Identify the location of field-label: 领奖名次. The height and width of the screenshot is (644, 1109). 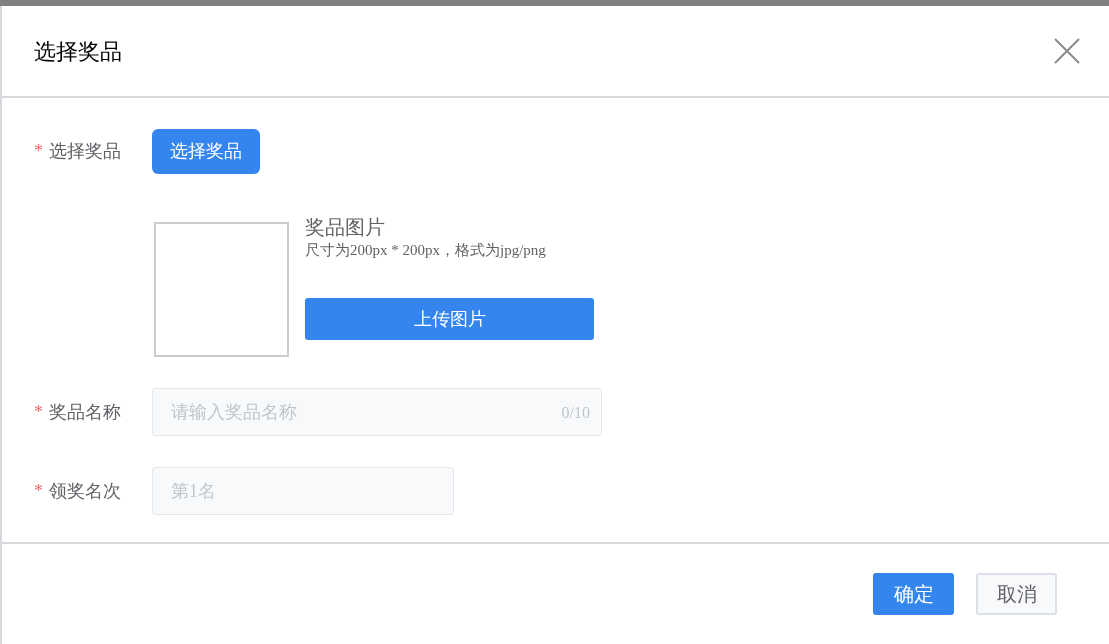
(85, 491).